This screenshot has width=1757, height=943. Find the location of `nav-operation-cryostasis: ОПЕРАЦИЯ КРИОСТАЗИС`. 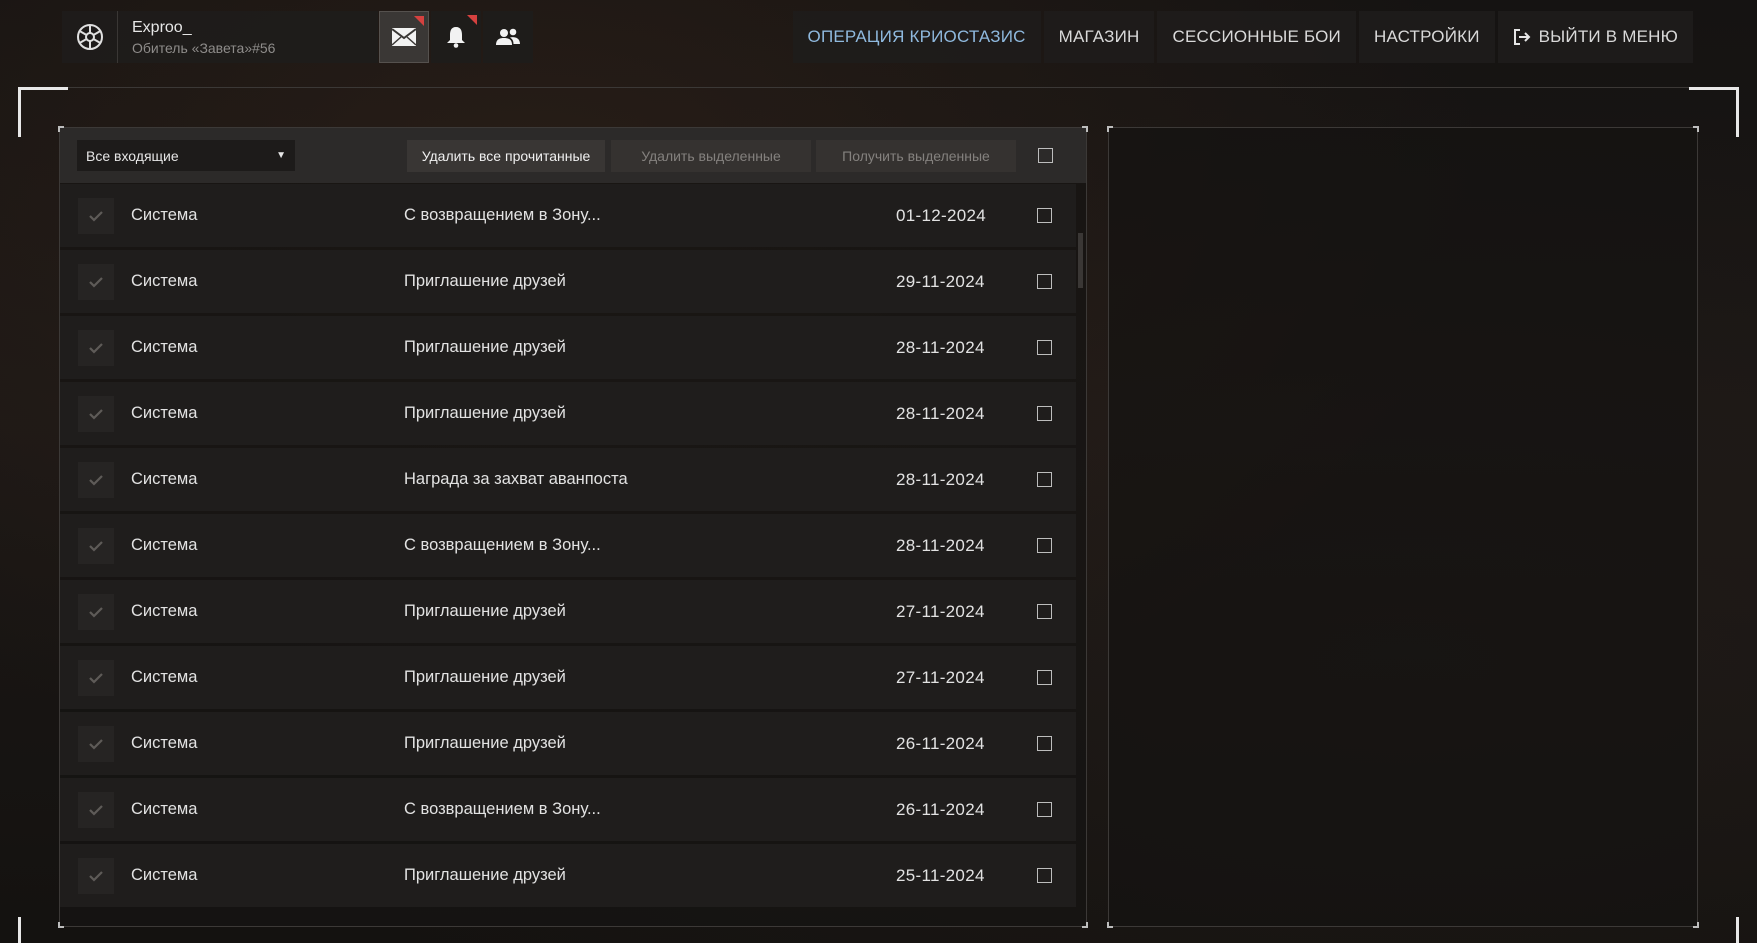

nav-operation-cryostasis: ОПЕРАЦИЯ КРИОСТАЗИС is located at coordinates (916, 37).